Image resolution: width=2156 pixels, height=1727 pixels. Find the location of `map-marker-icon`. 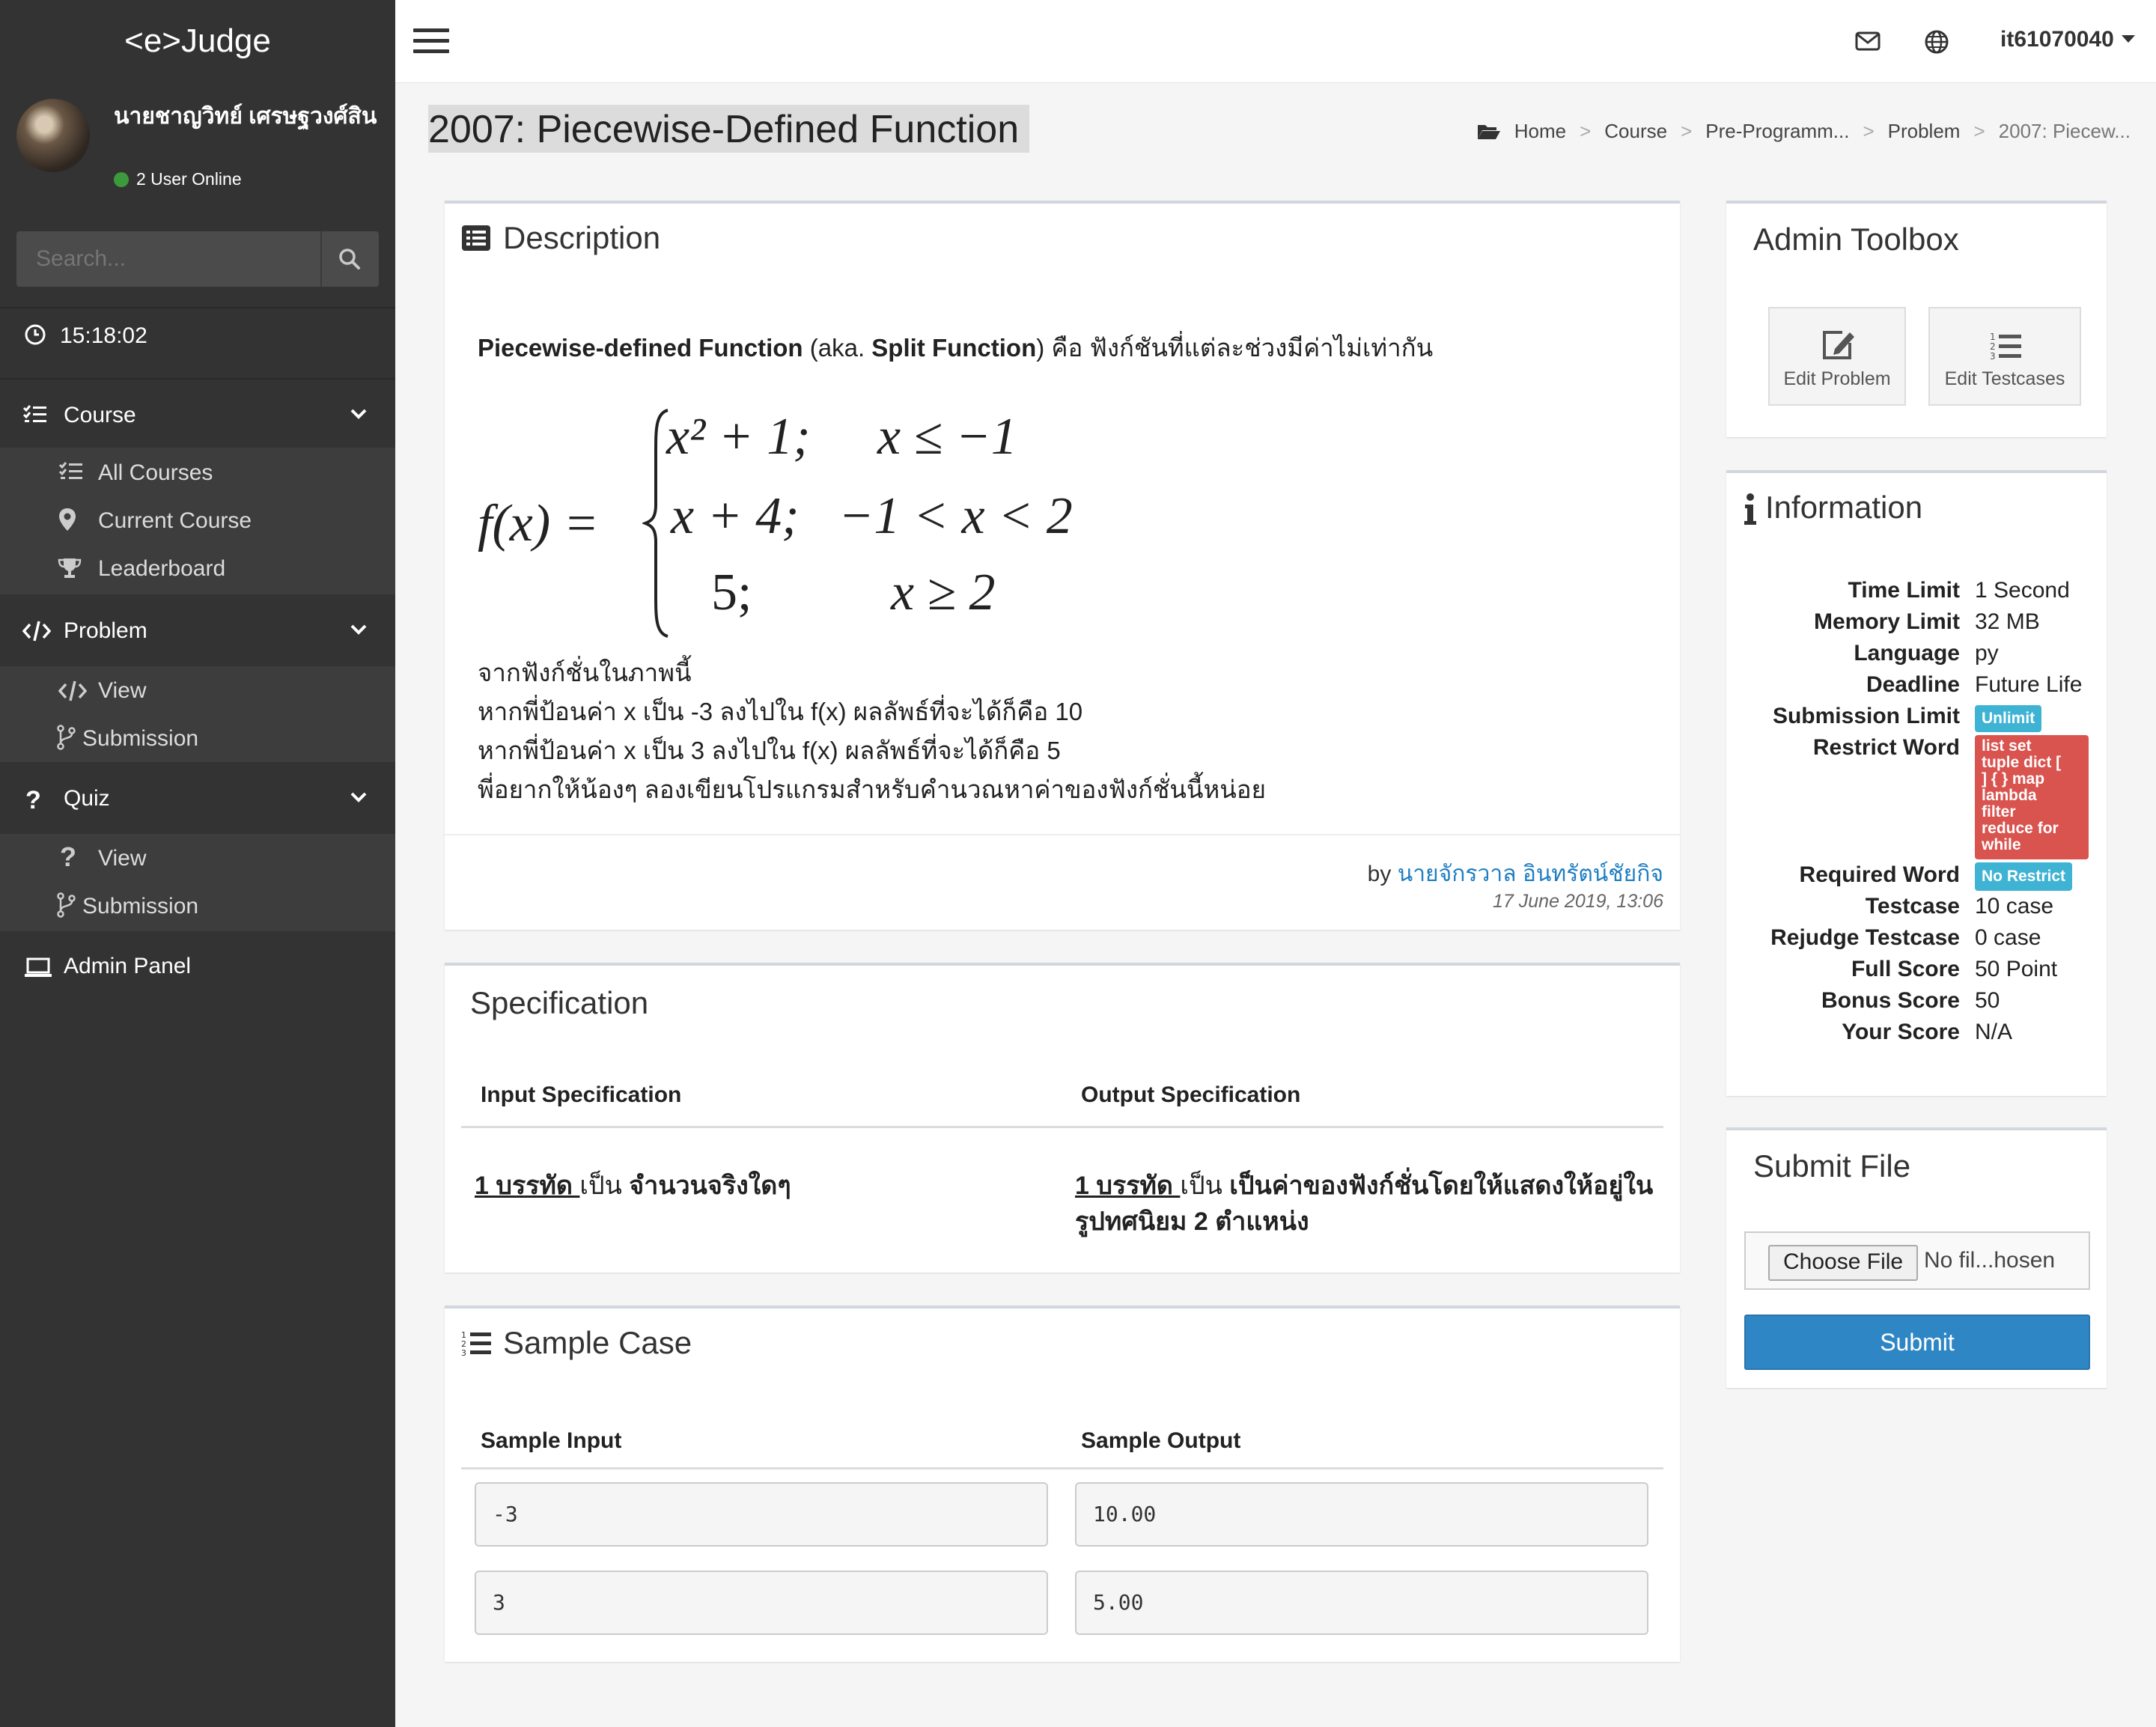

map-marker-icon is located at coordinates (67, 519).